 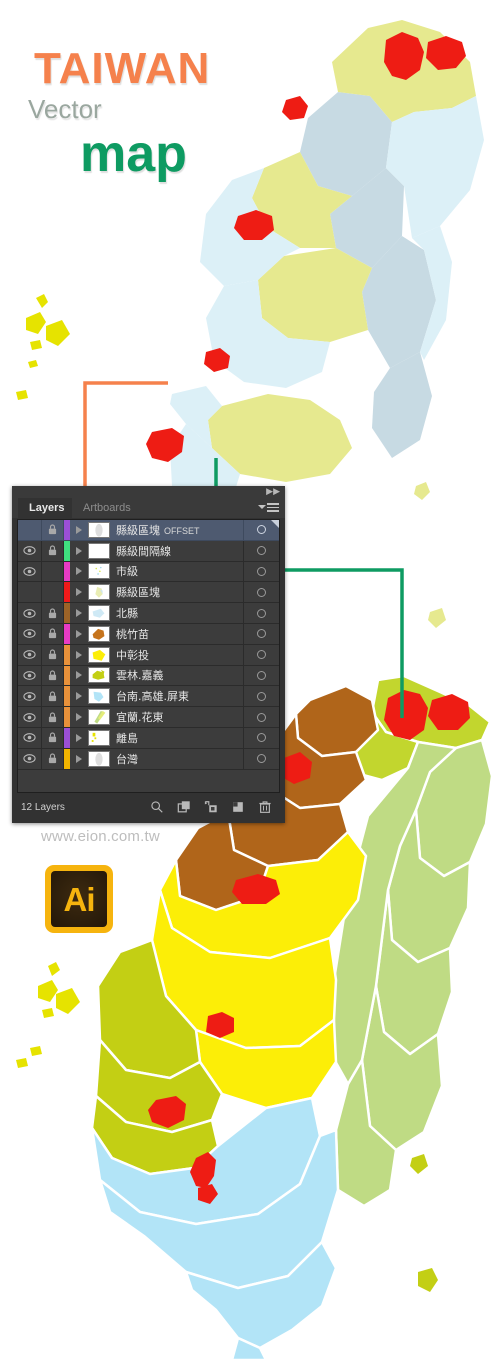 I want to click on tab-layers: Layers, so click(x=47, y=508).